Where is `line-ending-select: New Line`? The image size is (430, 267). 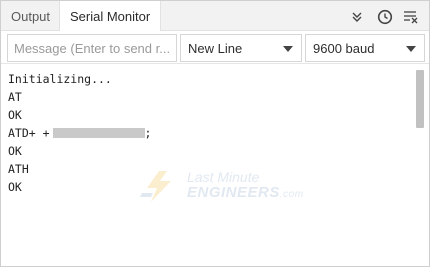 line-ending-select: New Line is located at coordinates (241, 48).